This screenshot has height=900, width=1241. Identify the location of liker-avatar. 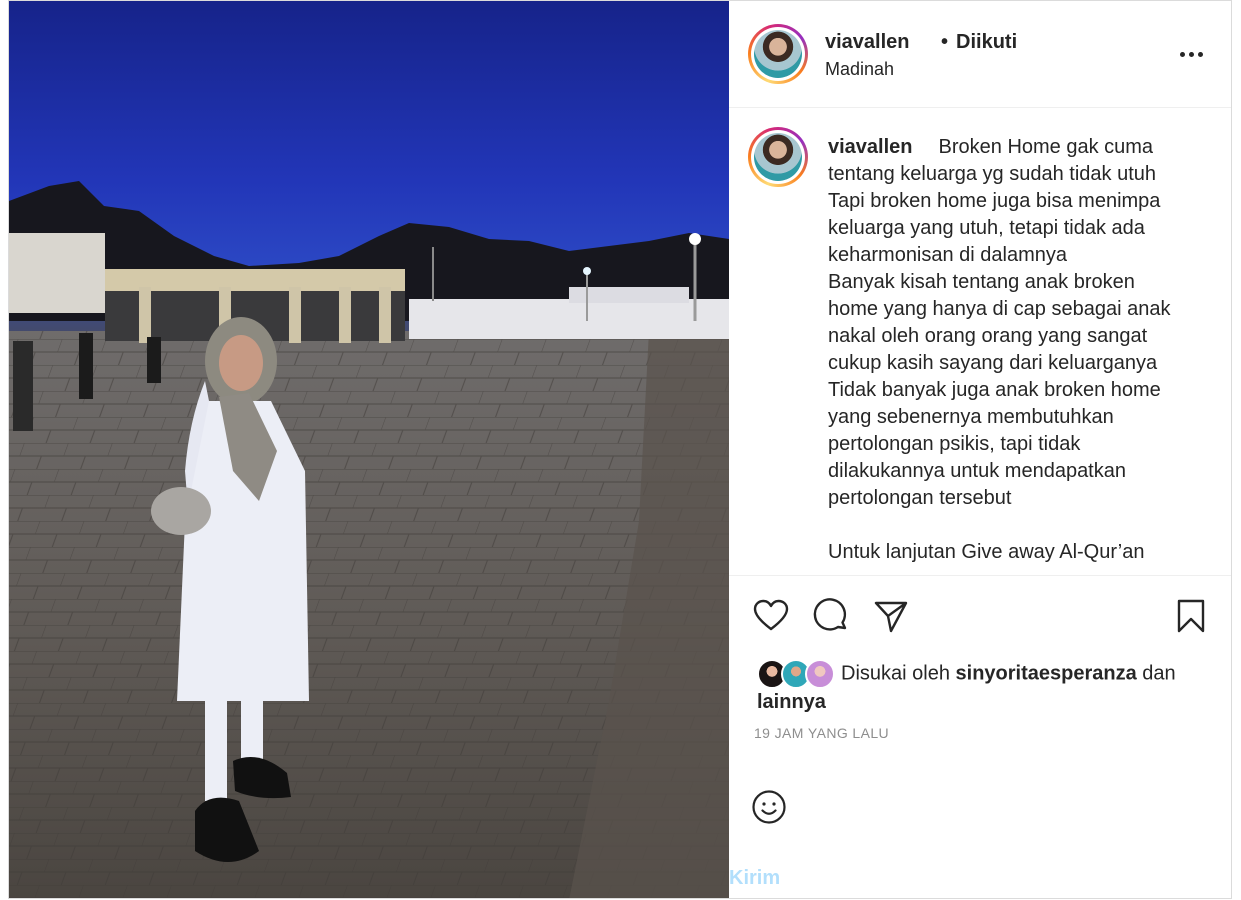
(820, 674).